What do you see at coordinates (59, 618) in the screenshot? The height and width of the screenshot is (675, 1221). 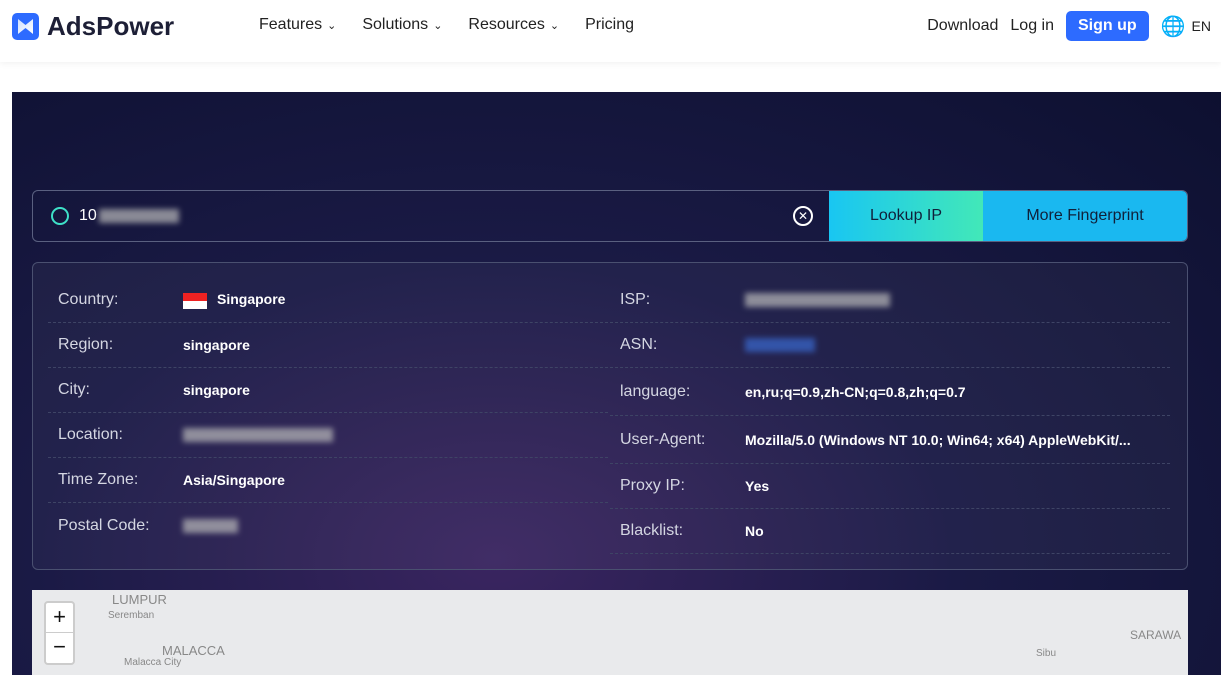 I see `zoom-in-button: +` at bounding box center [59, 618].